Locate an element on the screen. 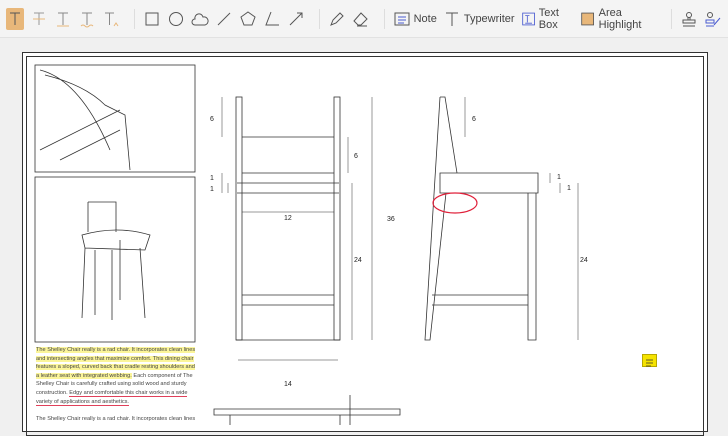 This screenshot has width=728, height=436. dim-front-seat2: 1 is located at coordinates (212, 189).